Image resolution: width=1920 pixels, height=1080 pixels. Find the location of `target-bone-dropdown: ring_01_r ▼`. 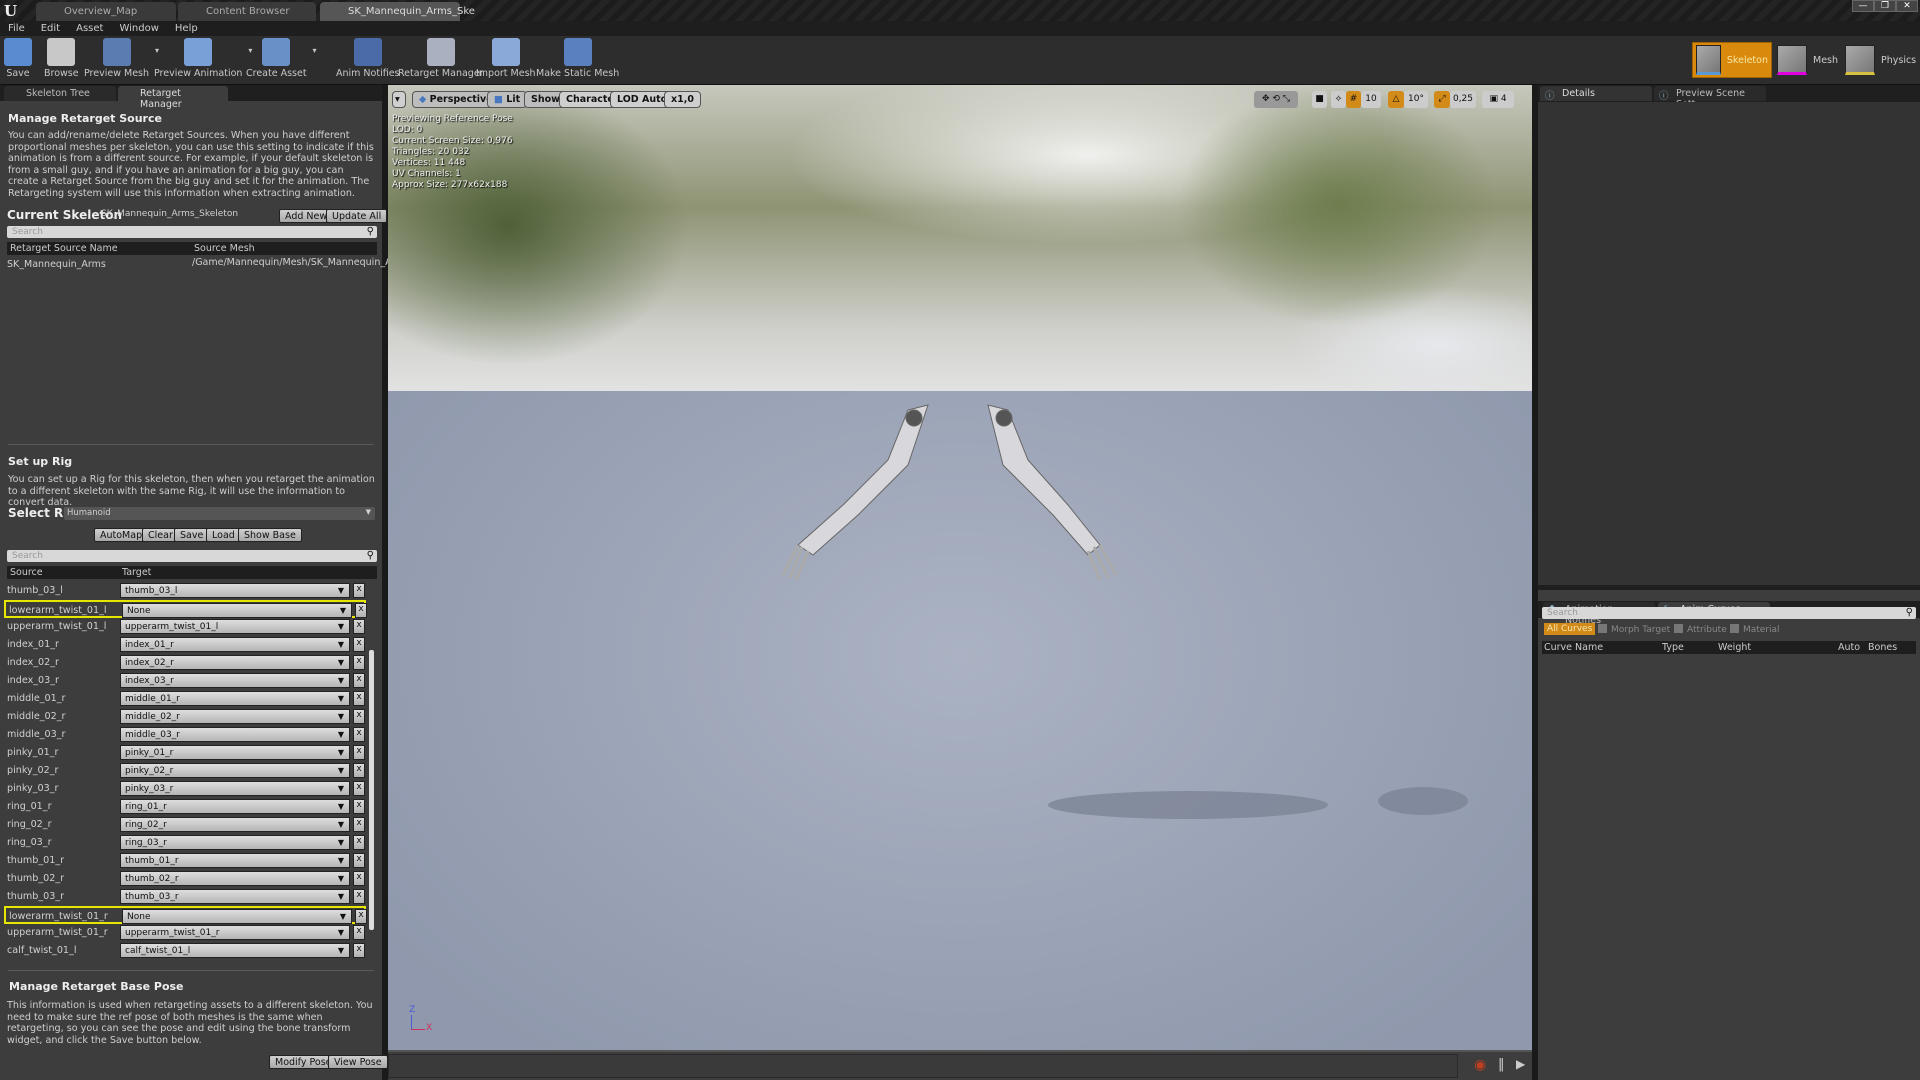

target-bone-dropdown: ring_01_r ▼ is located at coordinates (235, 806).